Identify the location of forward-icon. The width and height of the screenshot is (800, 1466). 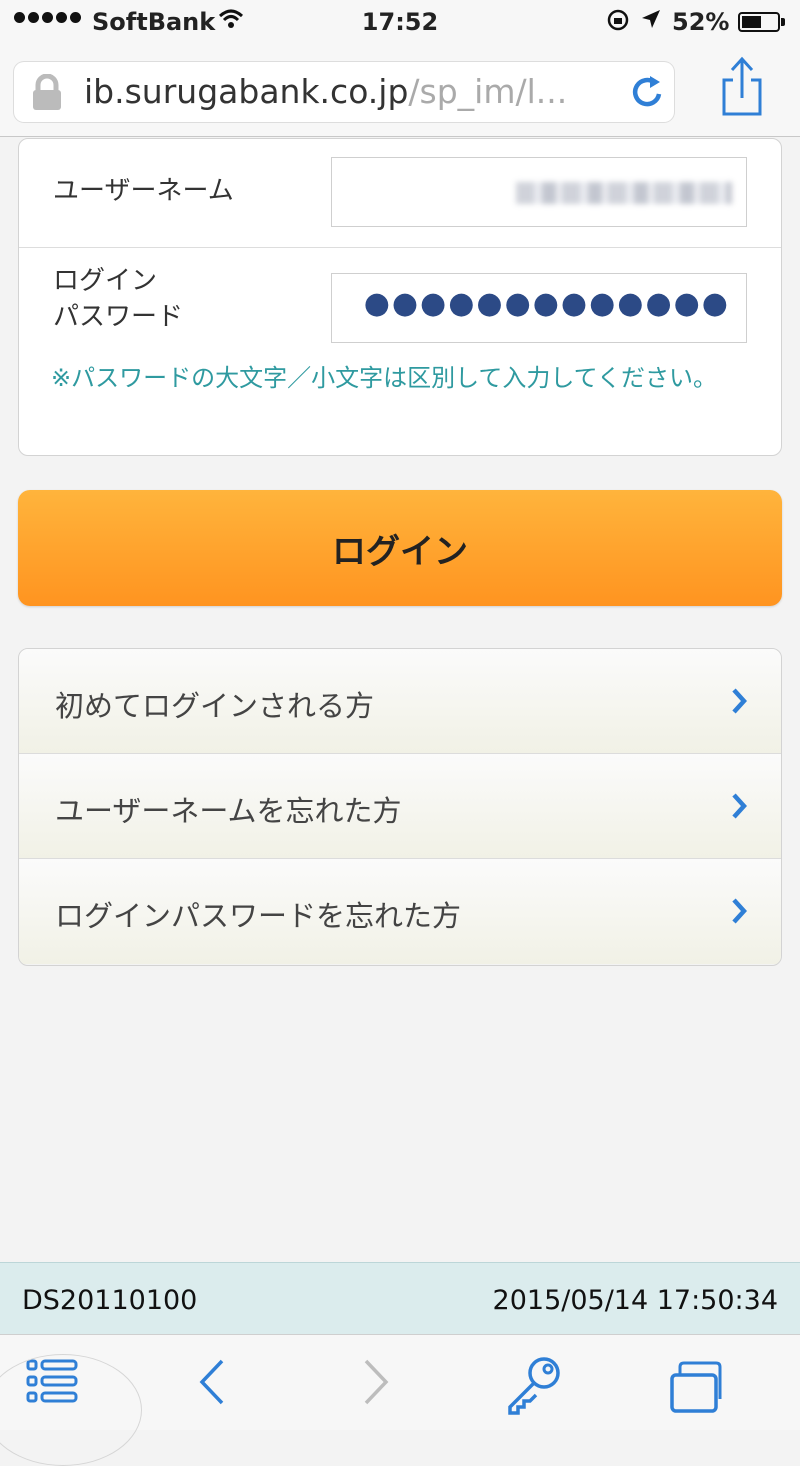
(376, 1384).